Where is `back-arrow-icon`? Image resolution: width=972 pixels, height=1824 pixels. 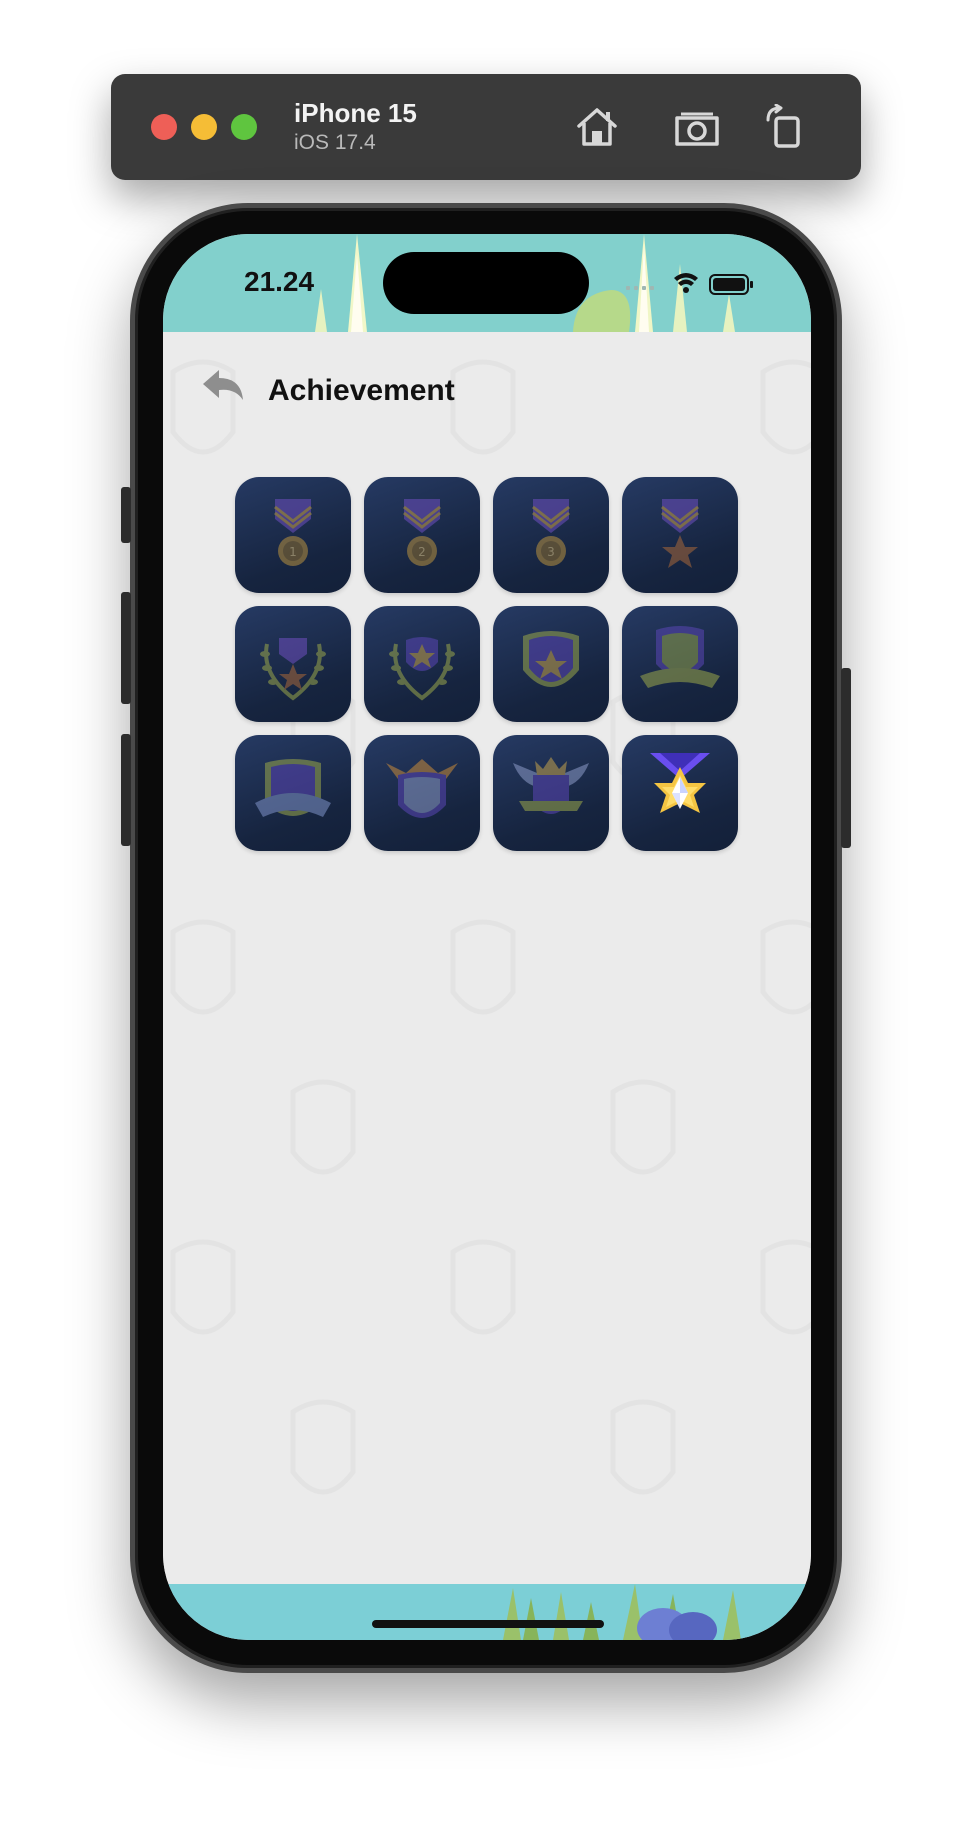
back-arrow-icon is located at coordinates (223, 387).